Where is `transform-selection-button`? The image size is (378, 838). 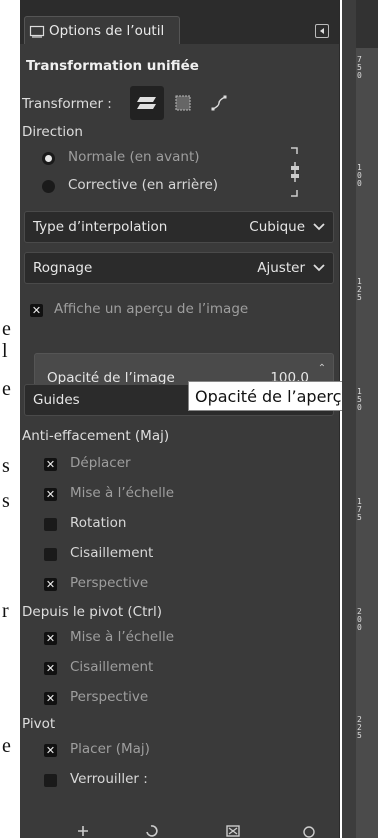
transform-selection-button is located at coordinates (183, 103).